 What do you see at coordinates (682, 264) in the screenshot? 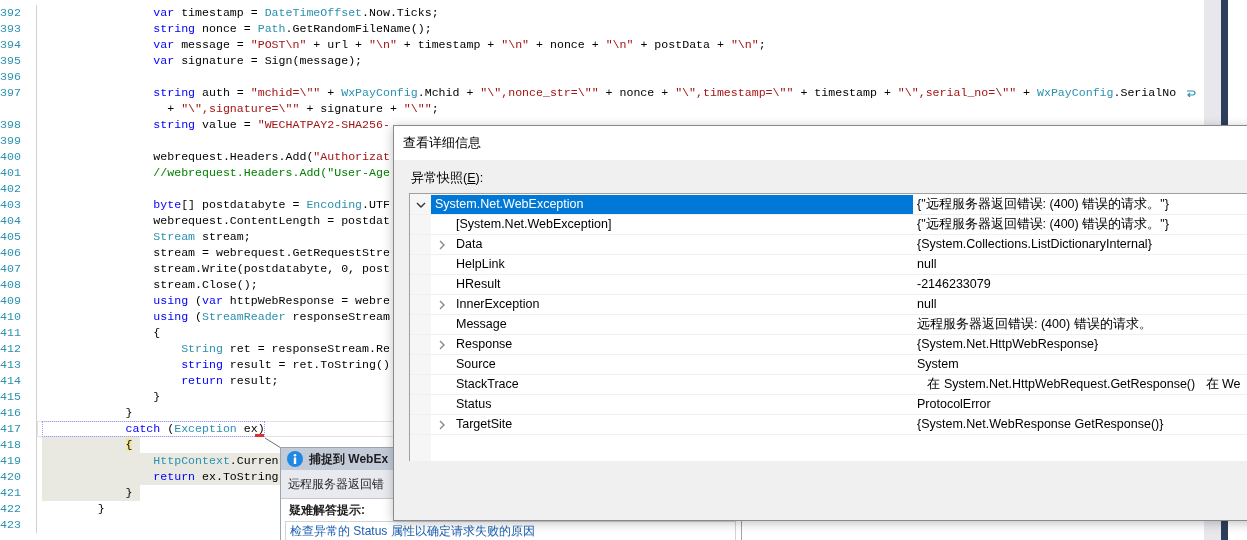
I see `property-name: HelpLink` at bounding box center [682, 264].